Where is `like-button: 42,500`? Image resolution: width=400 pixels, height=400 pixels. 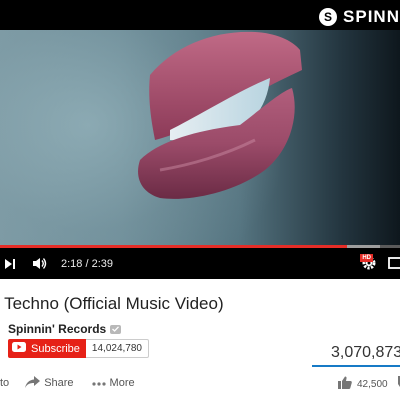
like-button: 42,500 is located at coordinates (363, 384).